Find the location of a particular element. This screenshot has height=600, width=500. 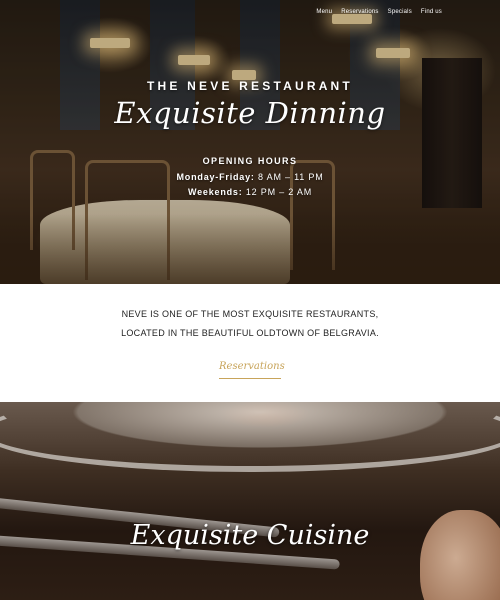

top-nav: Menu Reservations Specials Find us is located at coordinates (379, 12).